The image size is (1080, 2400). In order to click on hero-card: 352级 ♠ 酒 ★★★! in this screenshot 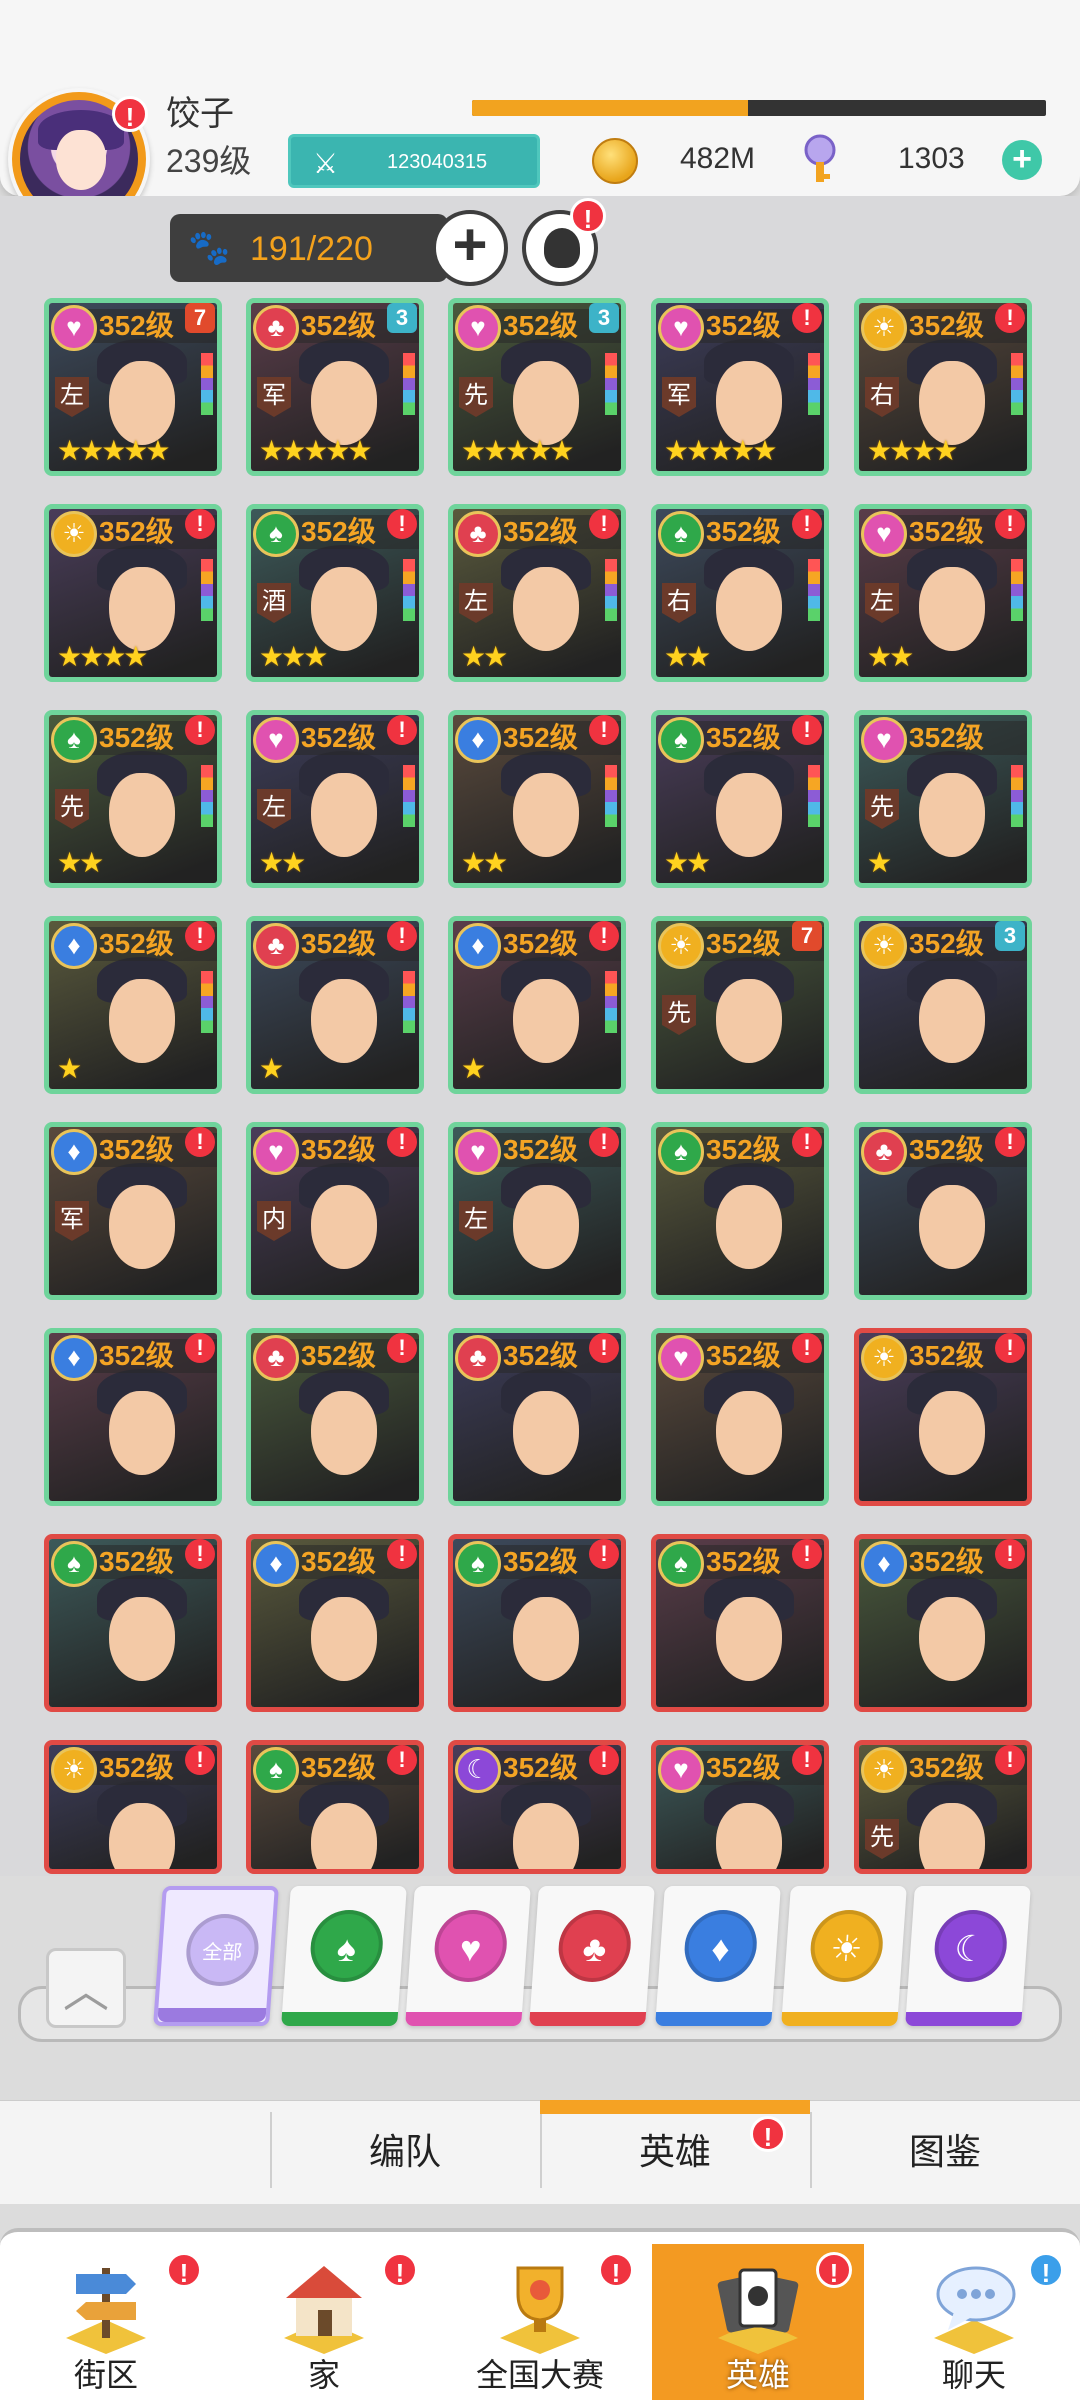, I will do `click(335, 593)`.